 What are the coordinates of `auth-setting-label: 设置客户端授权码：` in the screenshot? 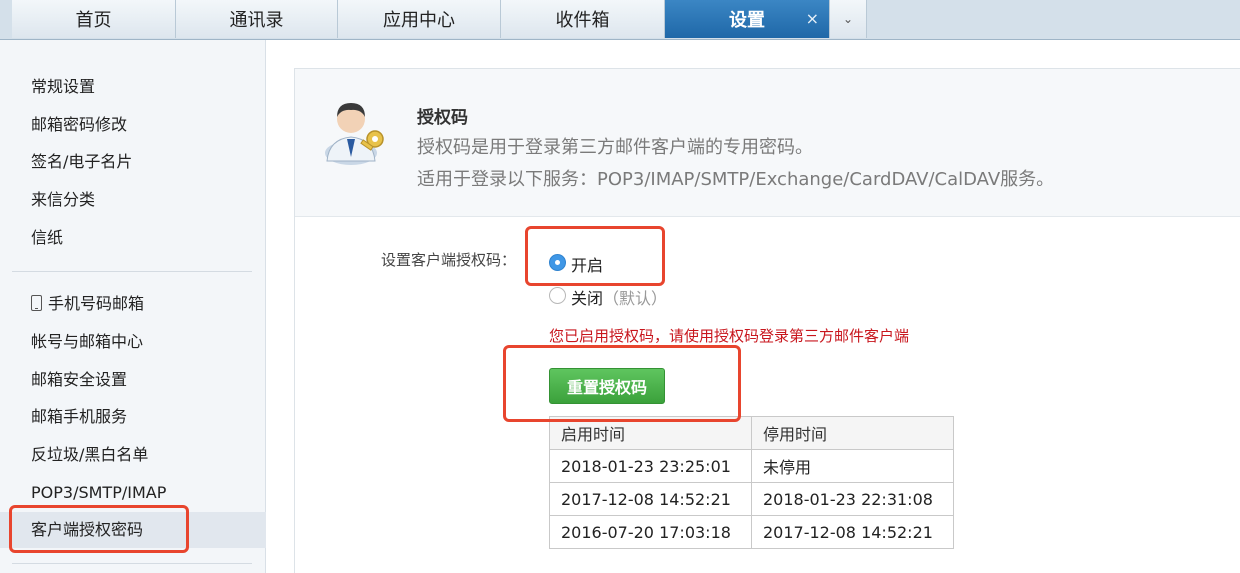 It's located at (449, 260).